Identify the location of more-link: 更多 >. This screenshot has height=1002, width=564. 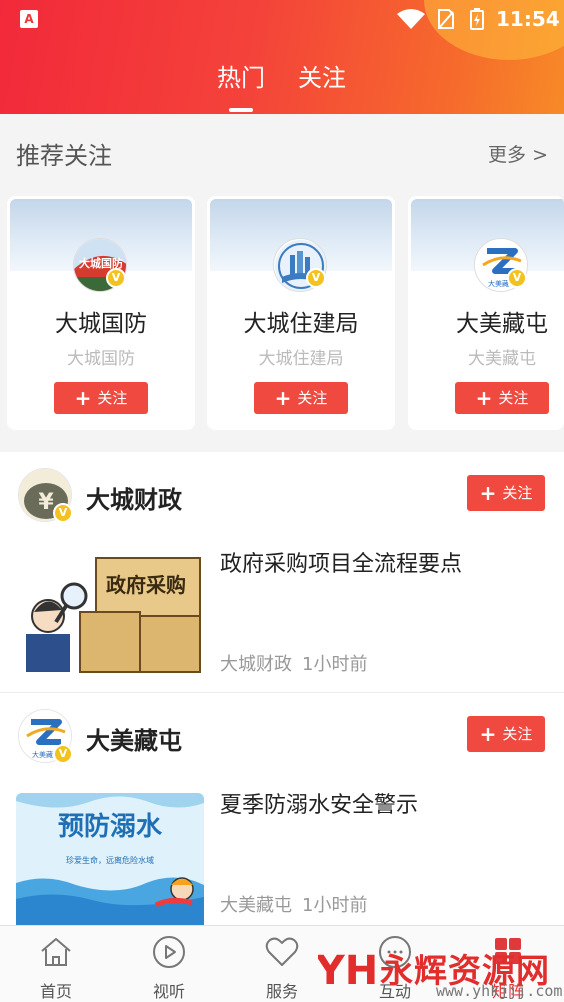
(518, 153).